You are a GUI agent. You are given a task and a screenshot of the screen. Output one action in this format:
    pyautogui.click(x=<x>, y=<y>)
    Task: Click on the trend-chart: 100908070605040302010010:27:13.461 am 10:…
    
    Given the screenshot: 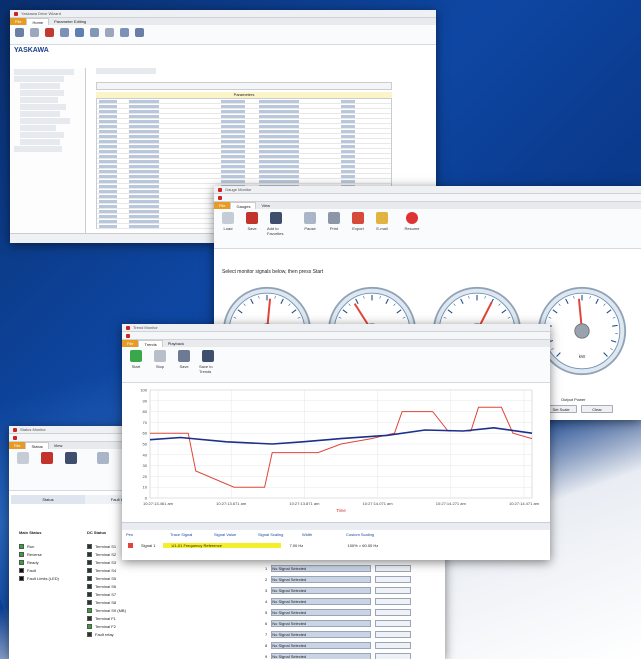 What is the action you would take?
    pyautogui.click(x=336, y=453)
    